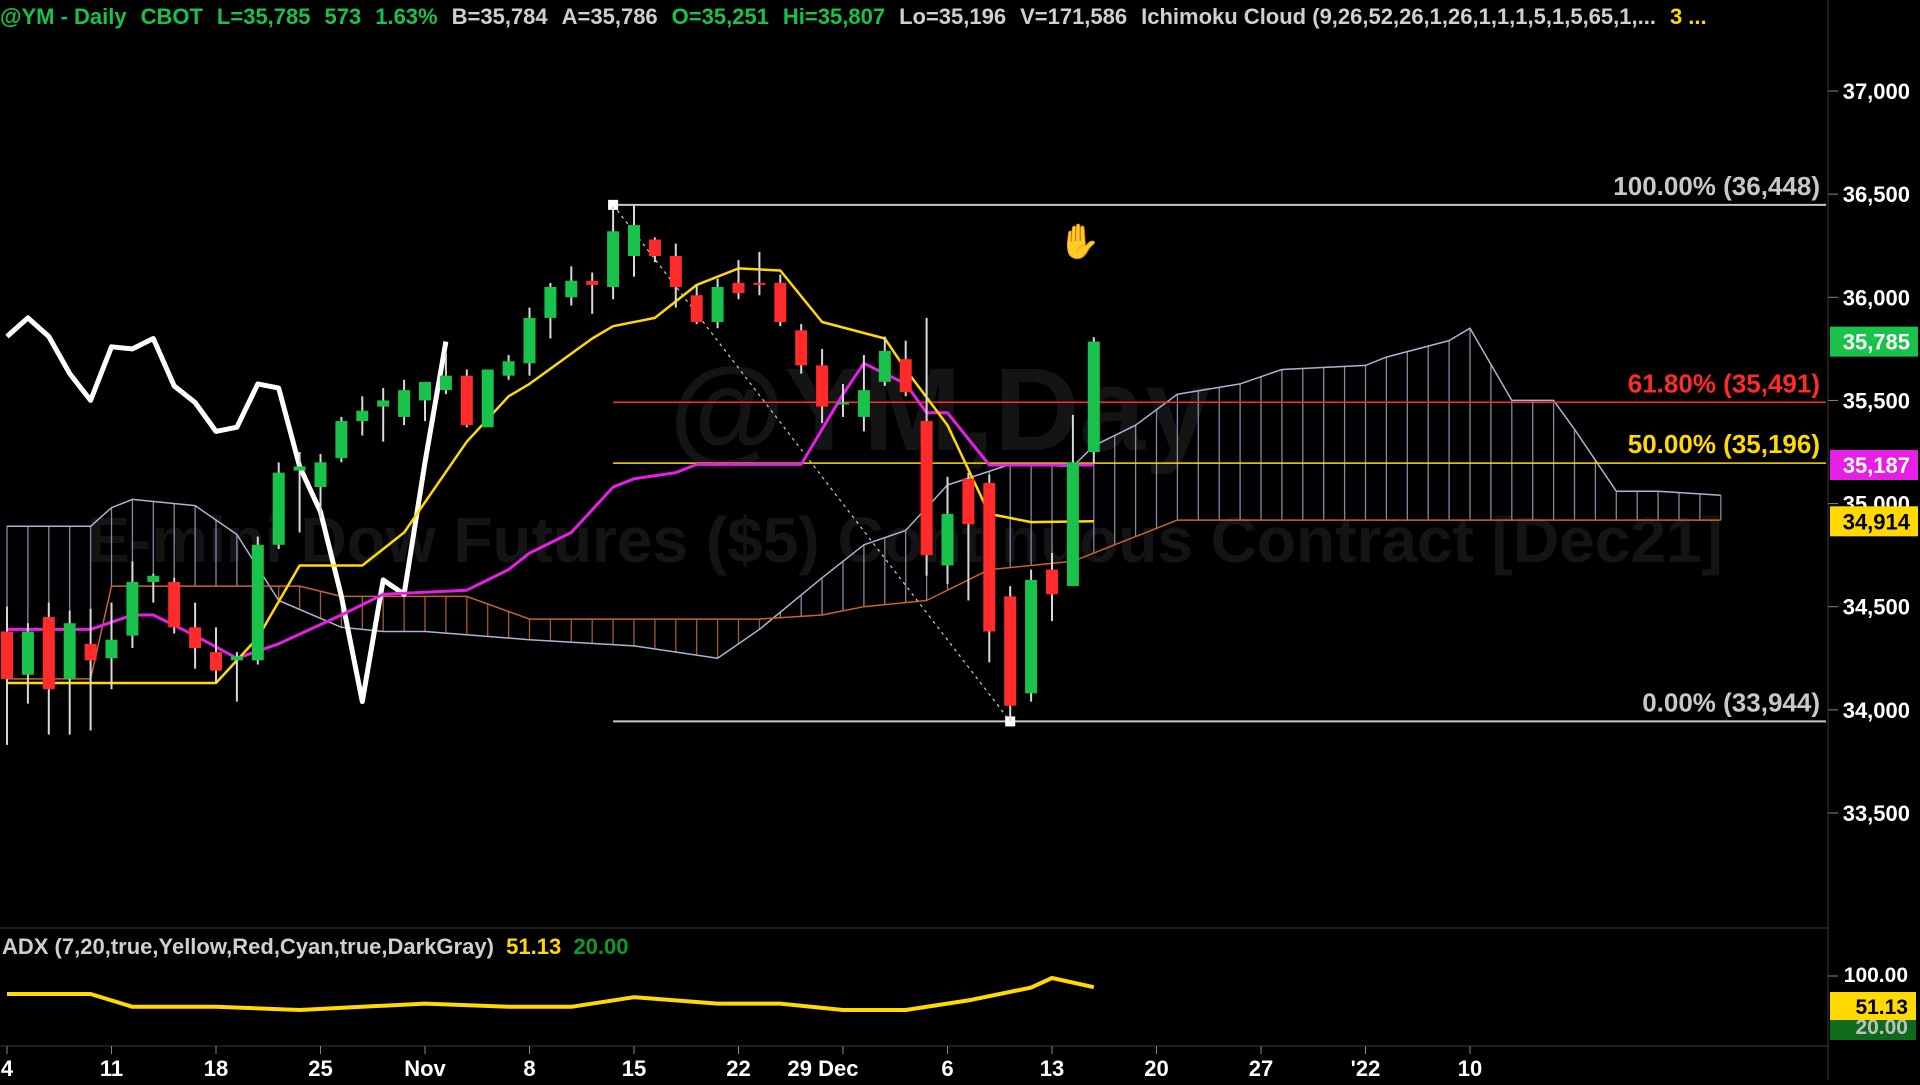 The width and height of the screenshot is (1920, 1085). Describe the element at coordinates (1052, 1068) in the screenshot. I see `x-tick-label: 13` at that location.